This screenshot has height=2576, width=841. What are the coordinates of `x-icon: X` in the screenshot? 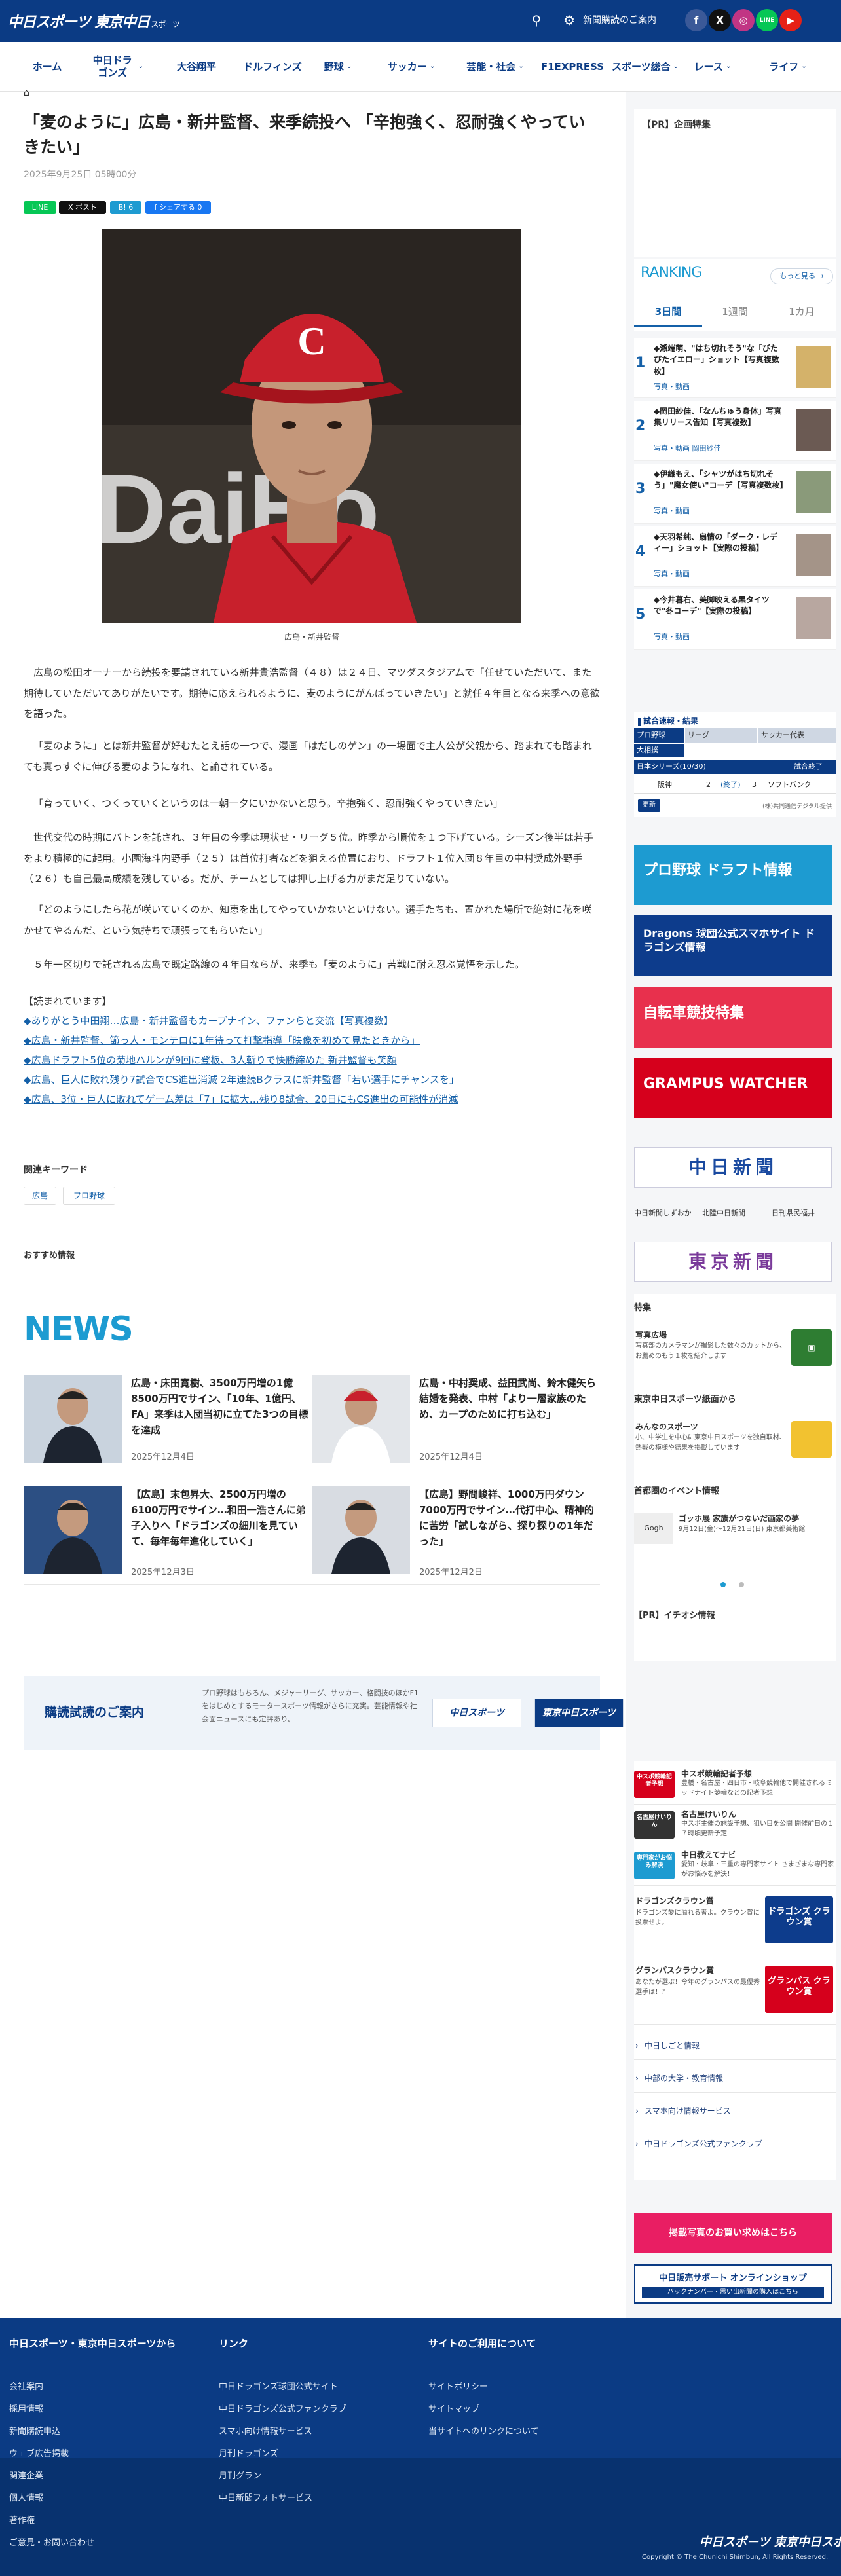 It's located at (720, 20).